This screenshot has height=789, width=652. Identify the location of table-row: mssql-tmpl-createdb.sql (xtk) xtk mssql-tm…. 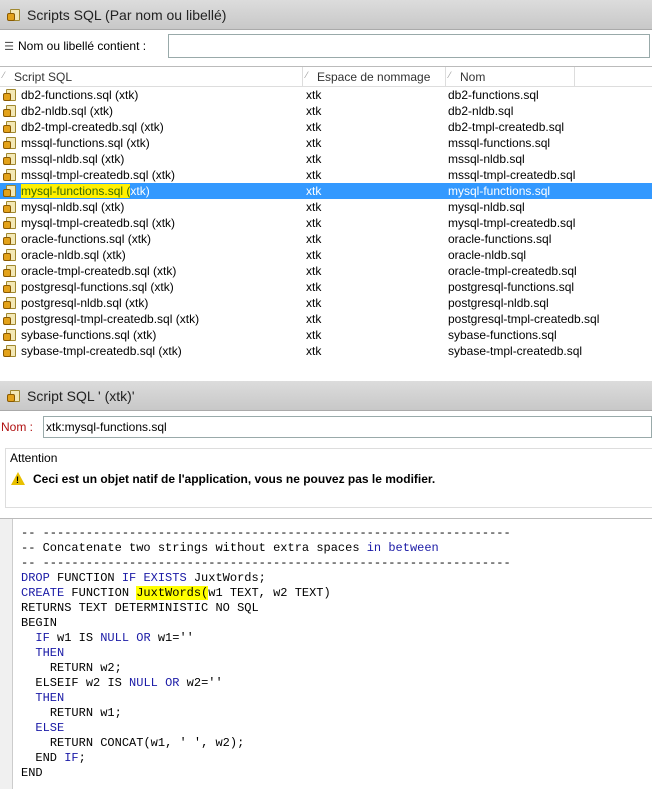
(326, 175).